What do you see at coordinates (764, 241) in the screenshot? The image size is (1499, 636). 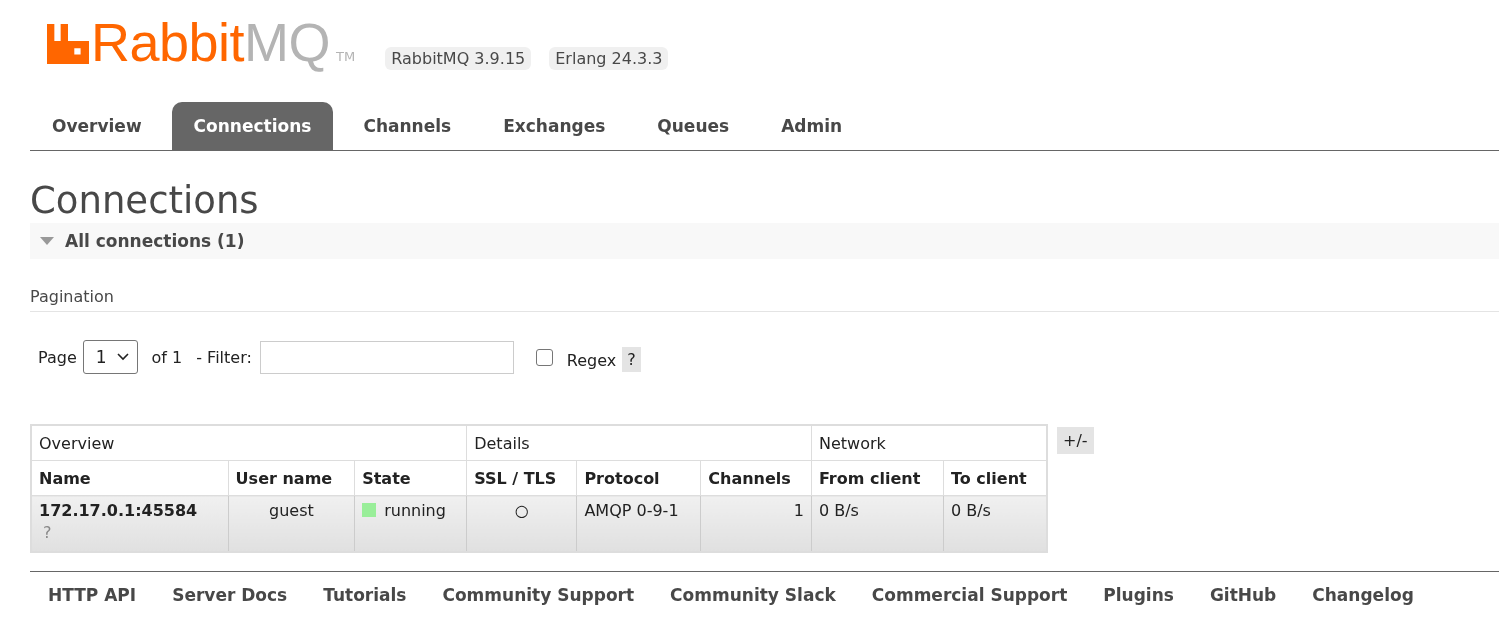 I see `section-header: All connections (1)` at bounding box center [764, 241].